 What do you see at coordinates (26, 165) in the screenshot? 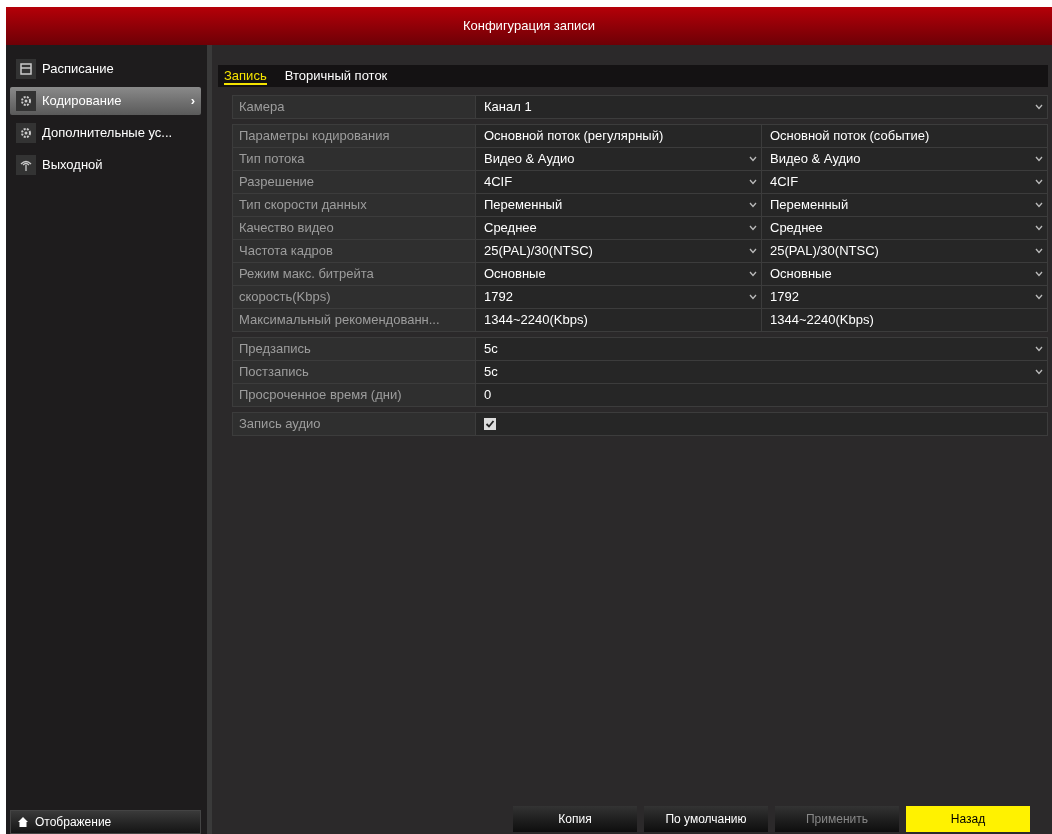
I see `antenna-icon` at bounding box center [26, 165].